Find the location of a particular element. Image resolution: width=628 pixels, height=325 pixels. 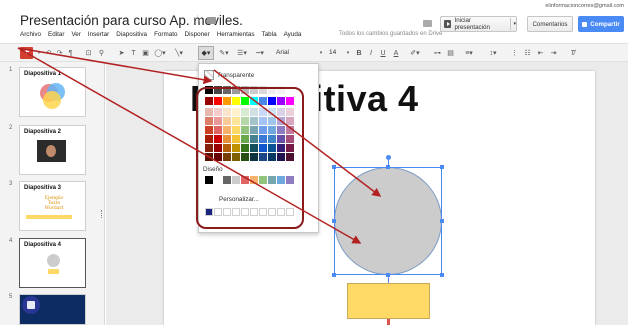

present-dropdown-divider is located at coordinates (510, 24).